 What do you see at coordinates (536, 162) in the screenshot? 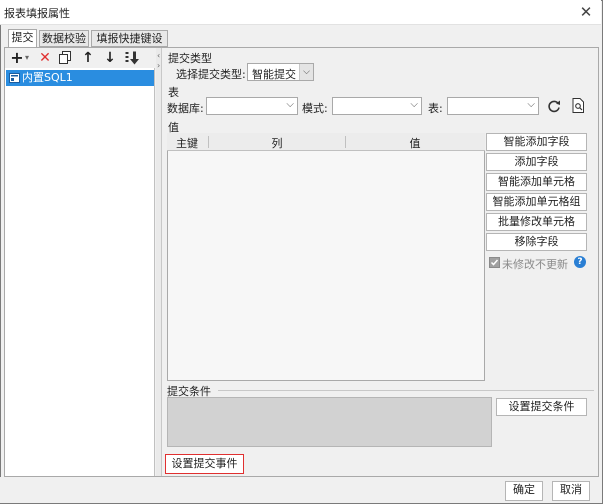
I see `add-field-button: 添加字段` at bounding box center [536, 162].